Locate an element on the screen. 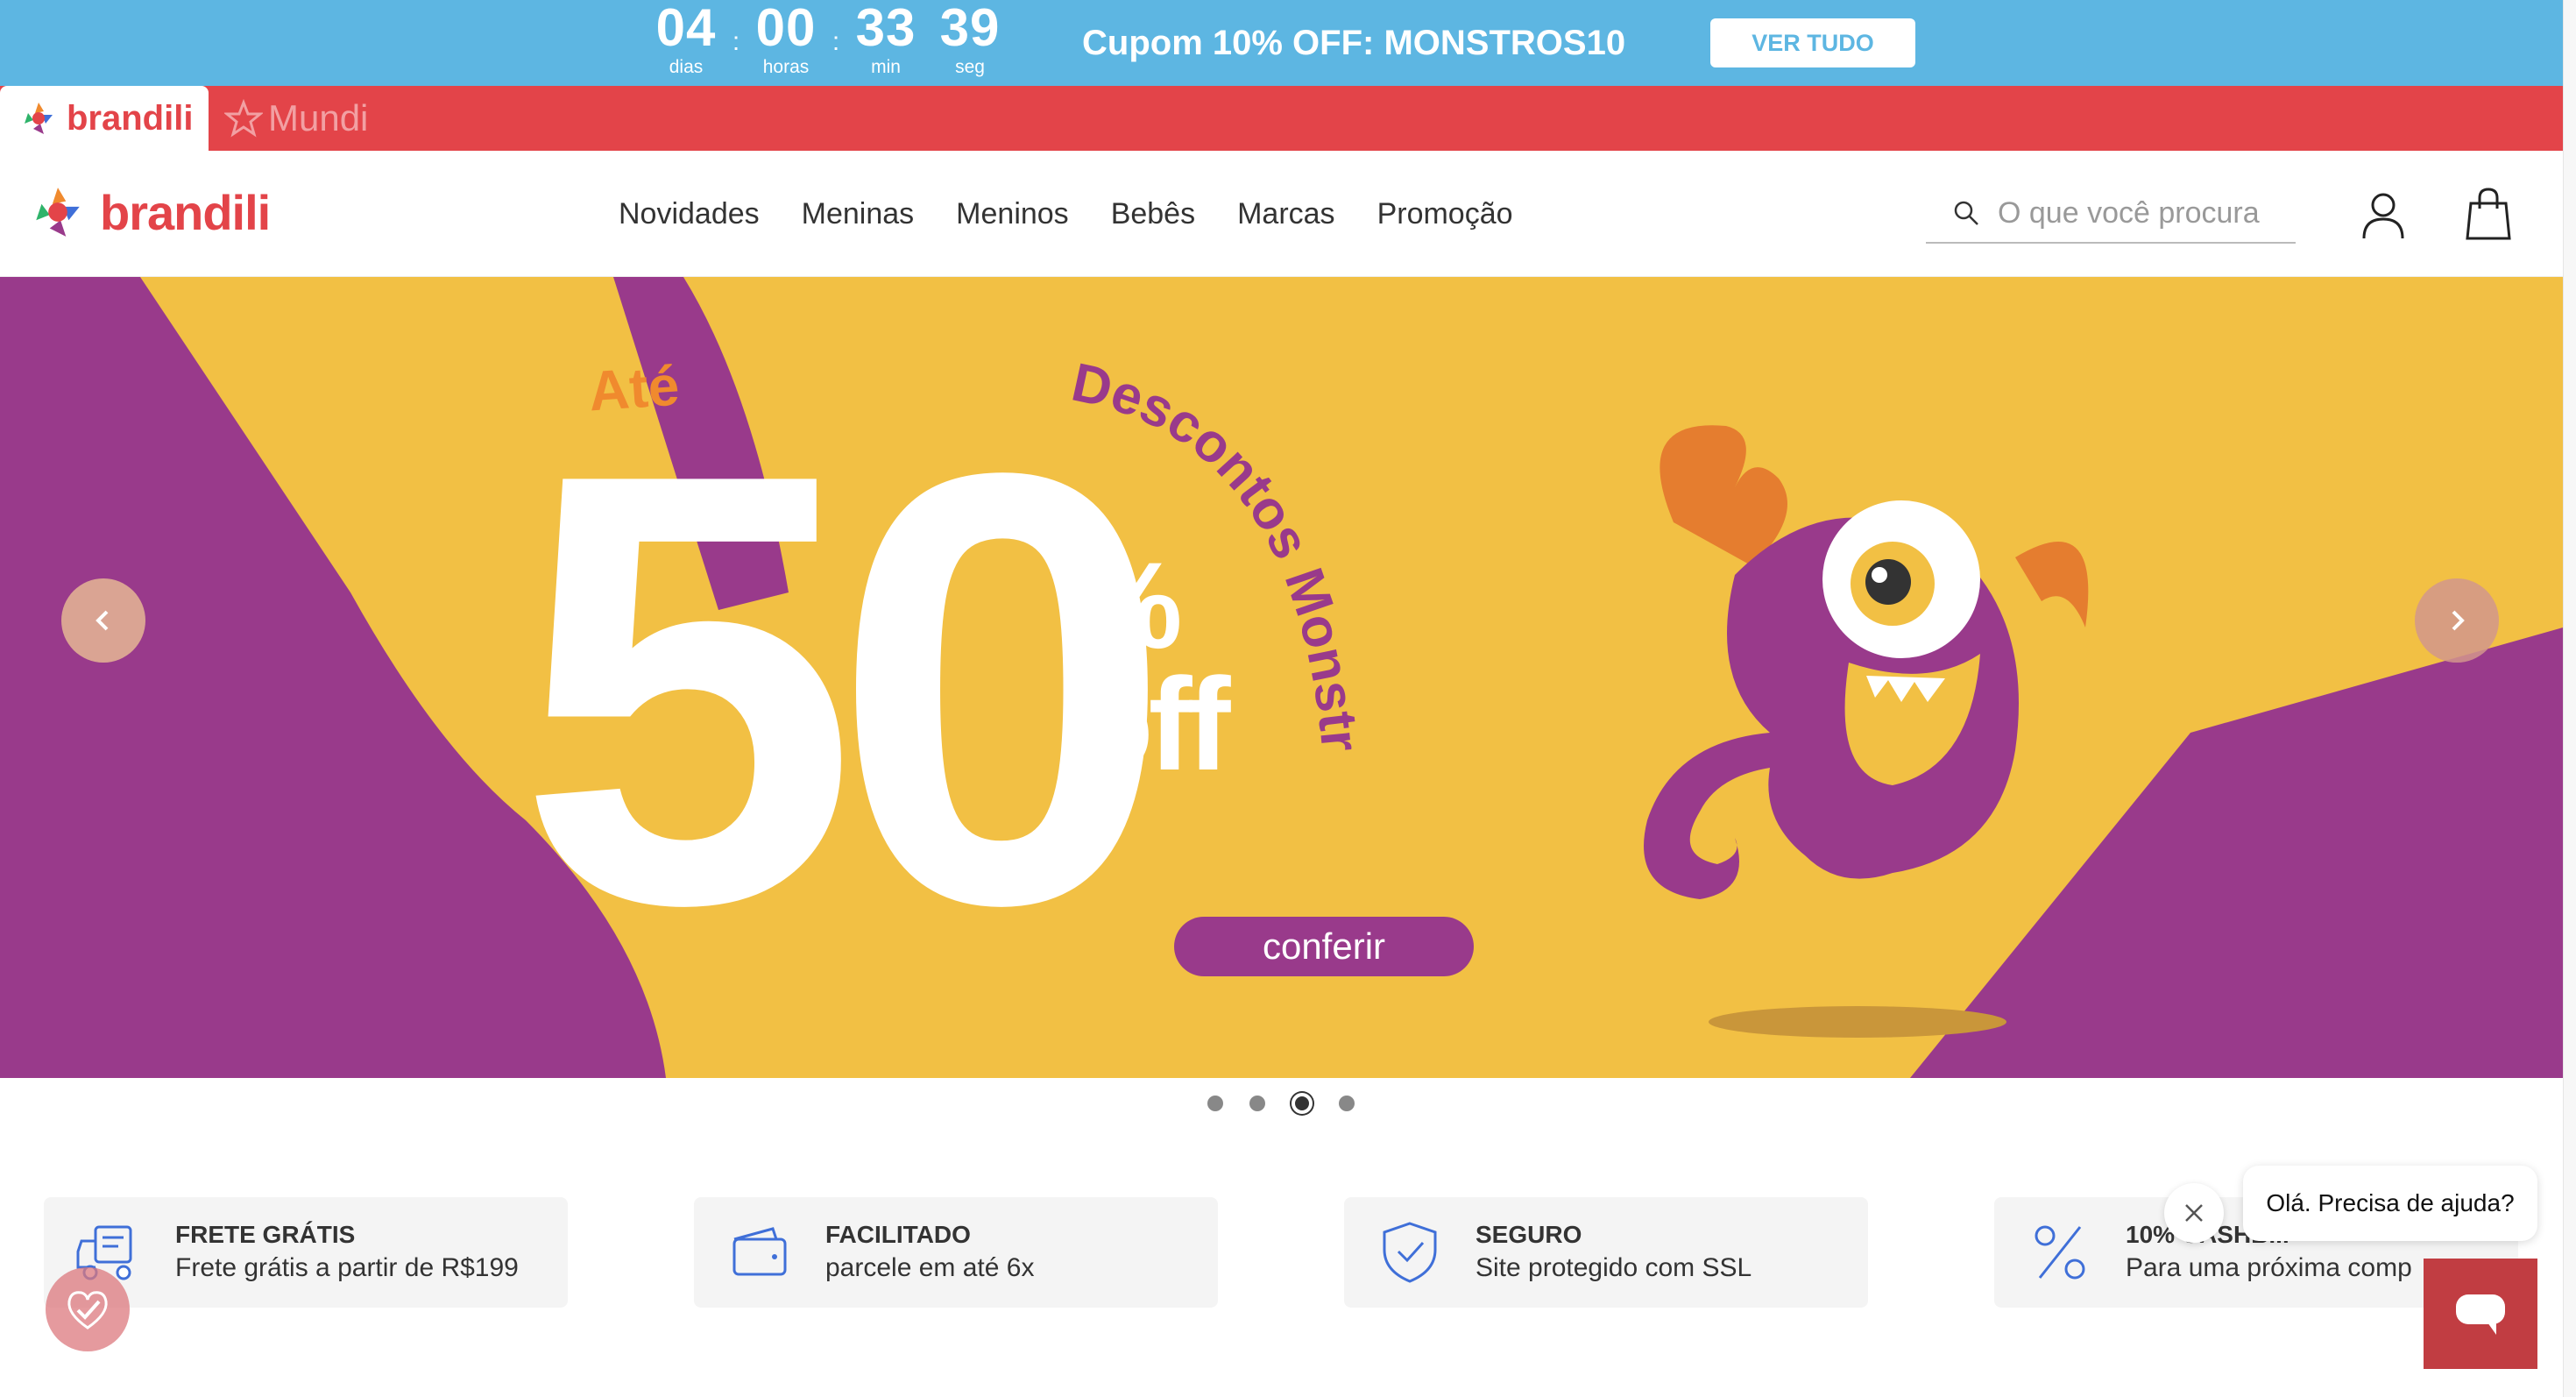  shield-check-icon is located at coordinates (1410, 1252).